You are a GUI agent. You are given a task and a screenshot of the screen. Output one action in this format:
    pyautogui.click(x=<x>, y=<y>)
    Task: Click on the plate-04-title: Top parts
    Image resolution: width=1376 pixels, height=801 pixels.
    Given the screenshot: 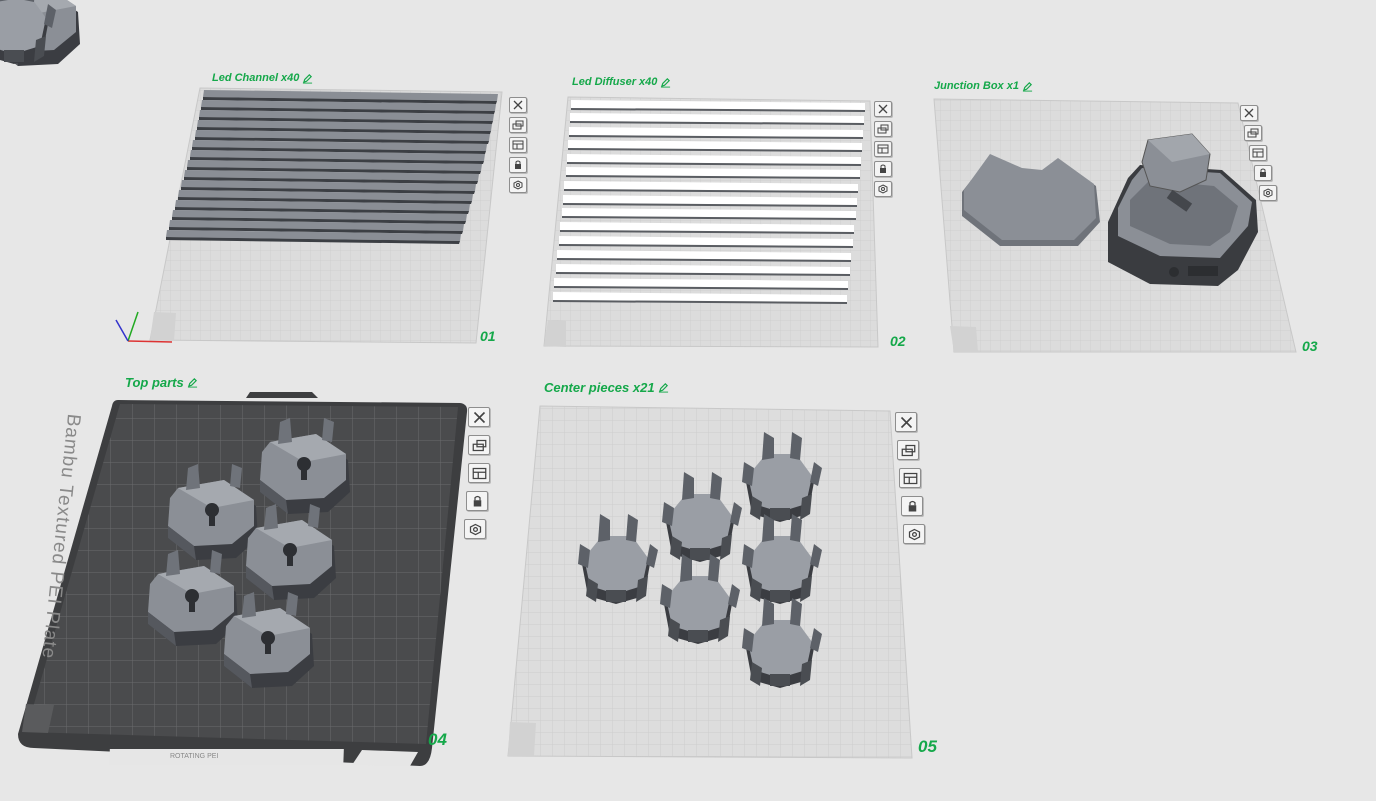 What is the action you would take?
    pyautogui.click(x=161, y=382)
    